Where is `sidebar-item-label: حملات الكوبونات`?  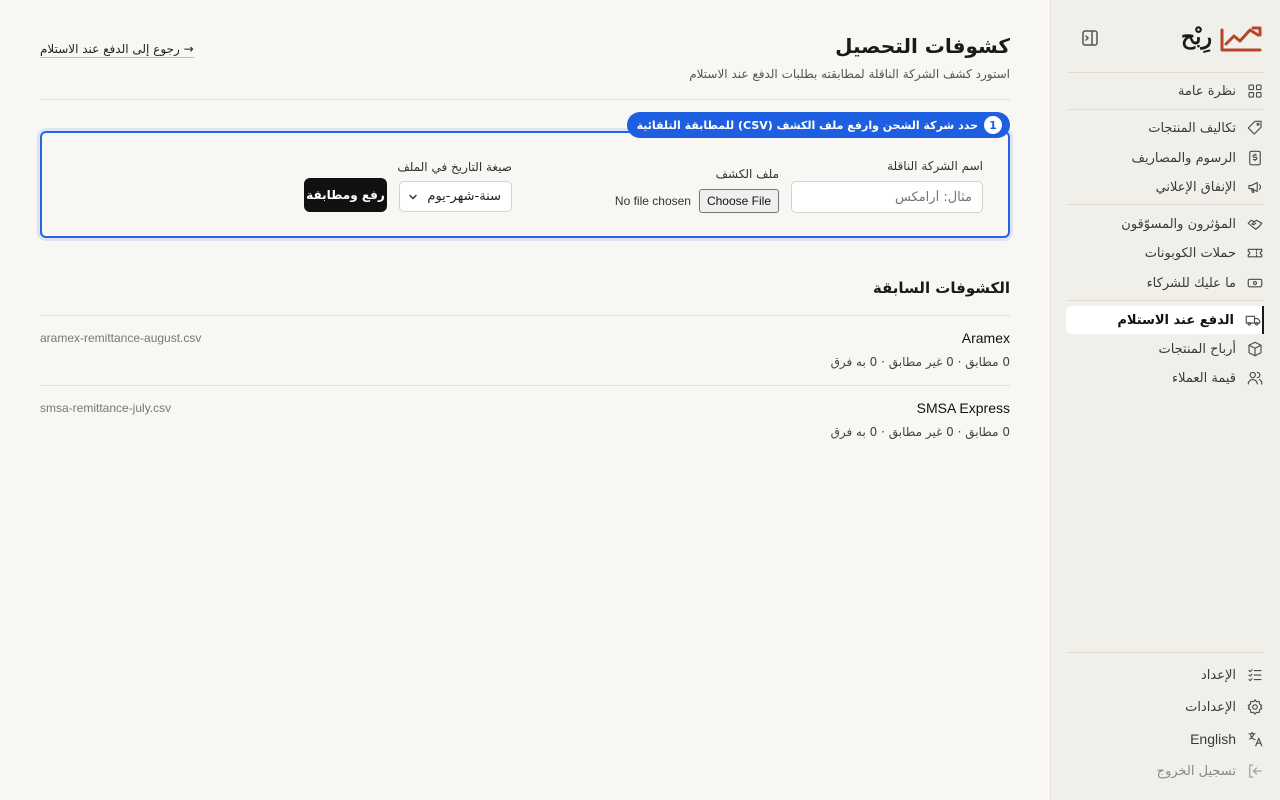
sidebar-item-label: حملات الكوبونات is located at coordinates (1190, 253).